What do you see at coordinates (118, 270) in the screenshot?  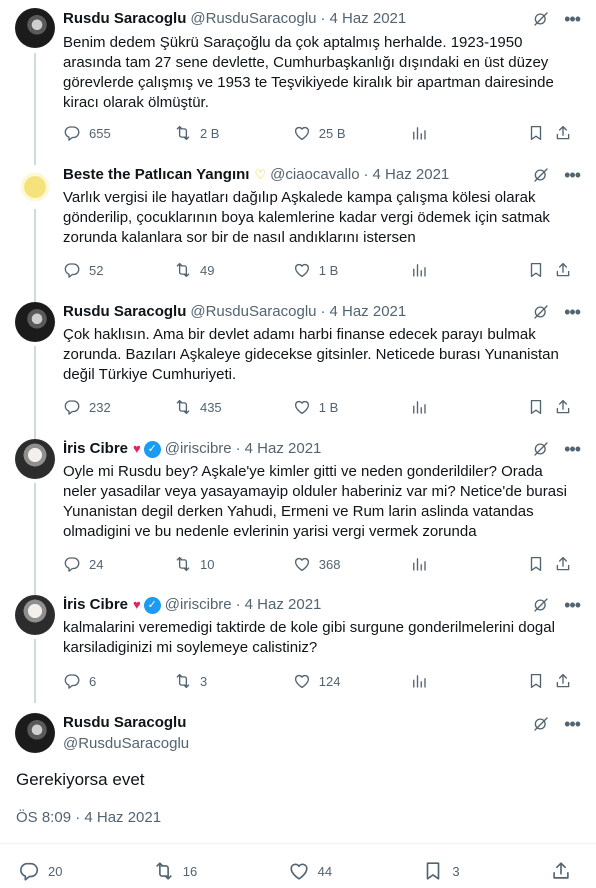 I see `reply-button: 52` at bounding box center [118, 270].